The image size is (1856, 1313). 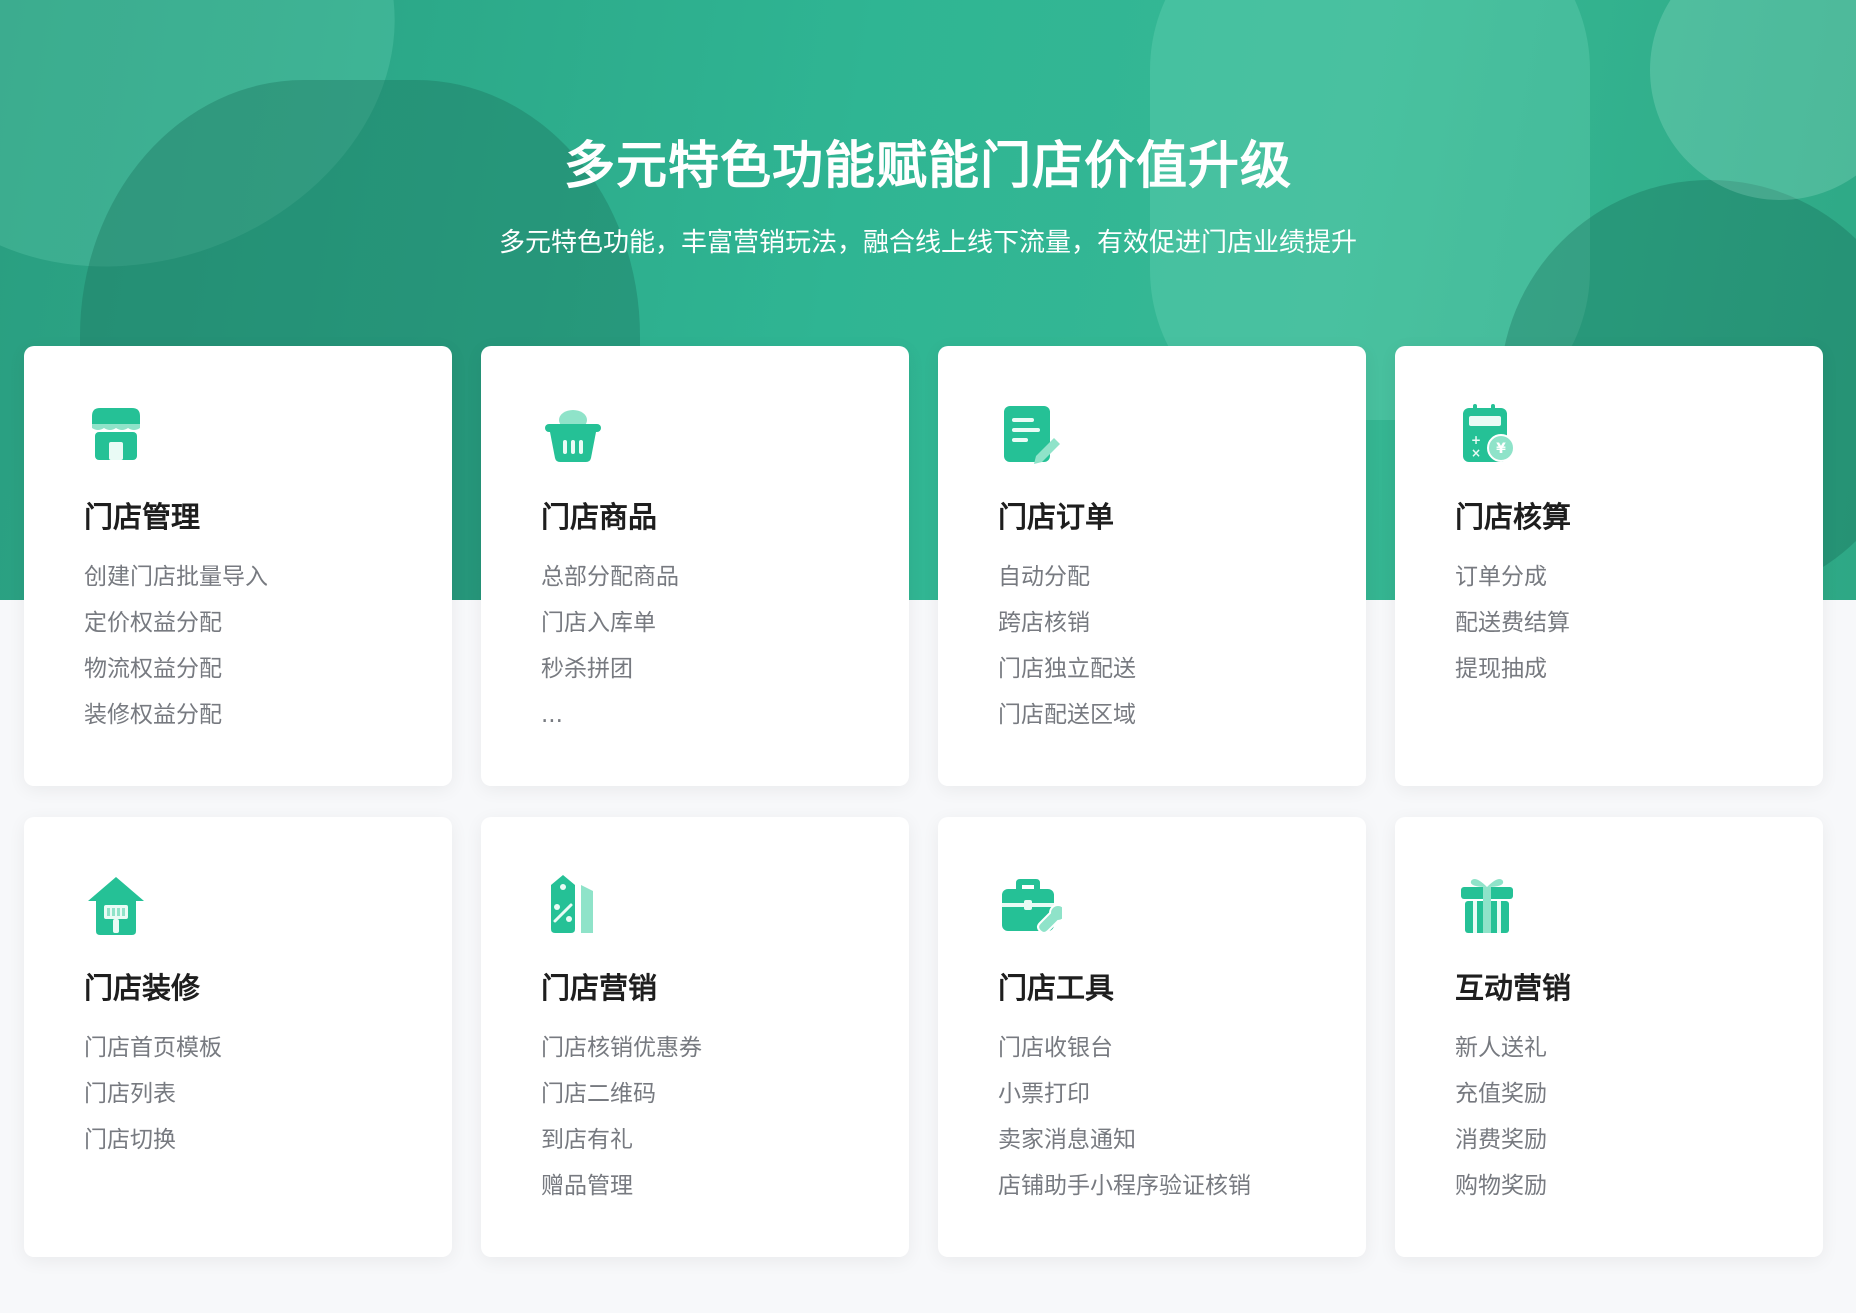 What do you see at coordinates (1513, 517) in the screenshot?
I see `card-title: 门店核算` at bounding box center [1513, 517].